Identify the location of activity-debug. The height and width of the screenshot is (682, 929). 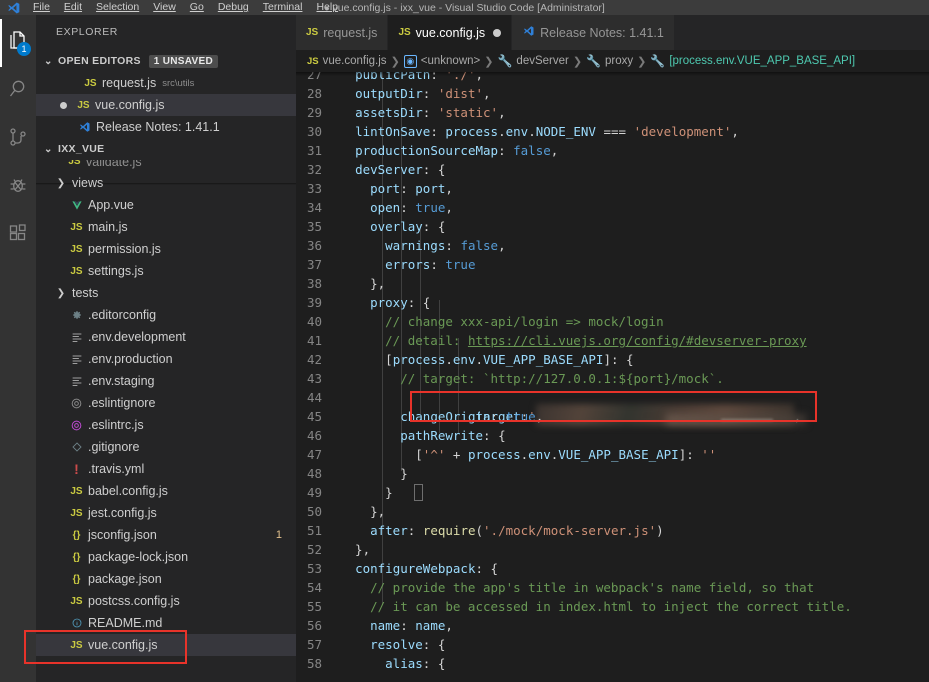
(18, 187).